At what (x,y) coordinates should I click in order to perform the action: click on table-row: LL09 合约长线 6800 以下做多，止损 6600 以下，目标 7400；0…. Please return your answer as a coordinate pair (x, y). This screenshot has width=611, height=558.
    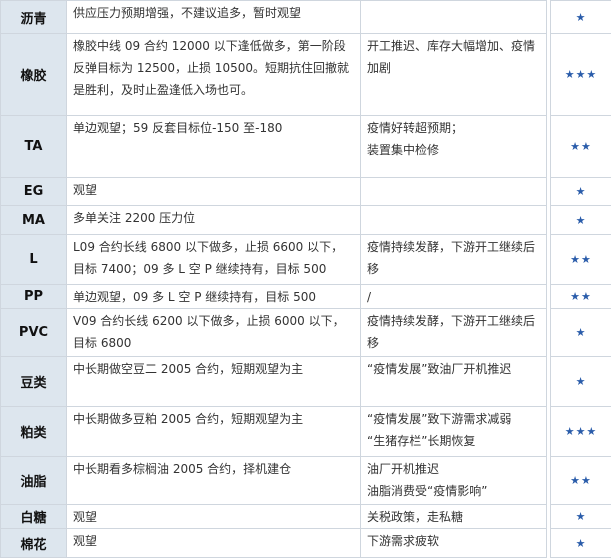
    Looking at the image, I should click on (306, 260).